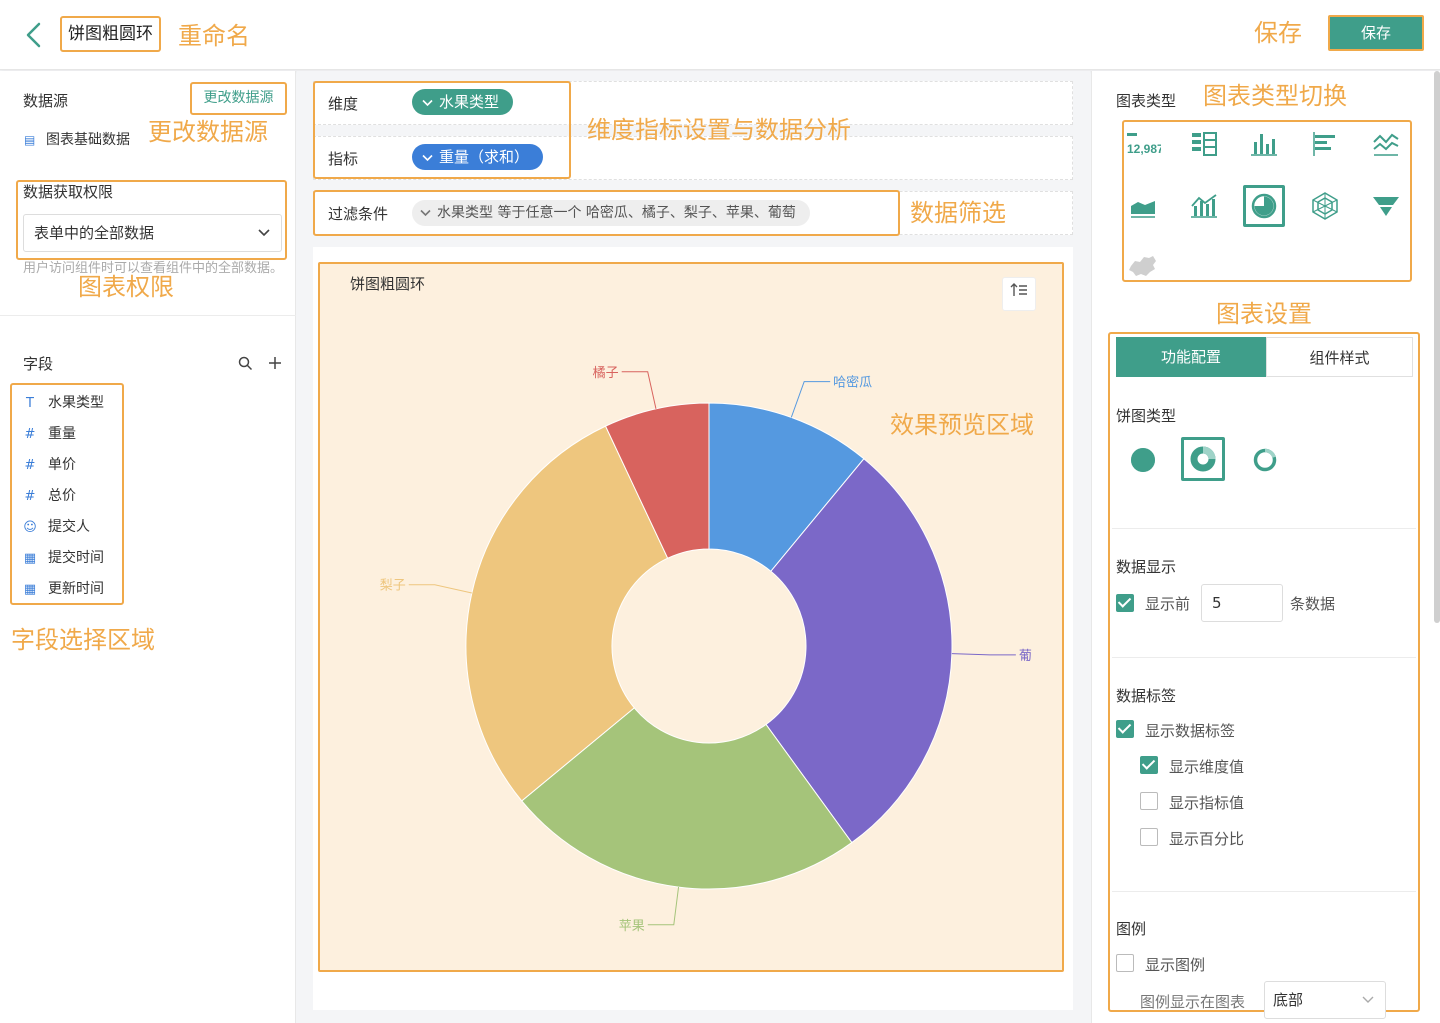  Describe the element at coordinates (30, 465) in the screenshot. I see `number-field-icon: #` at that location.